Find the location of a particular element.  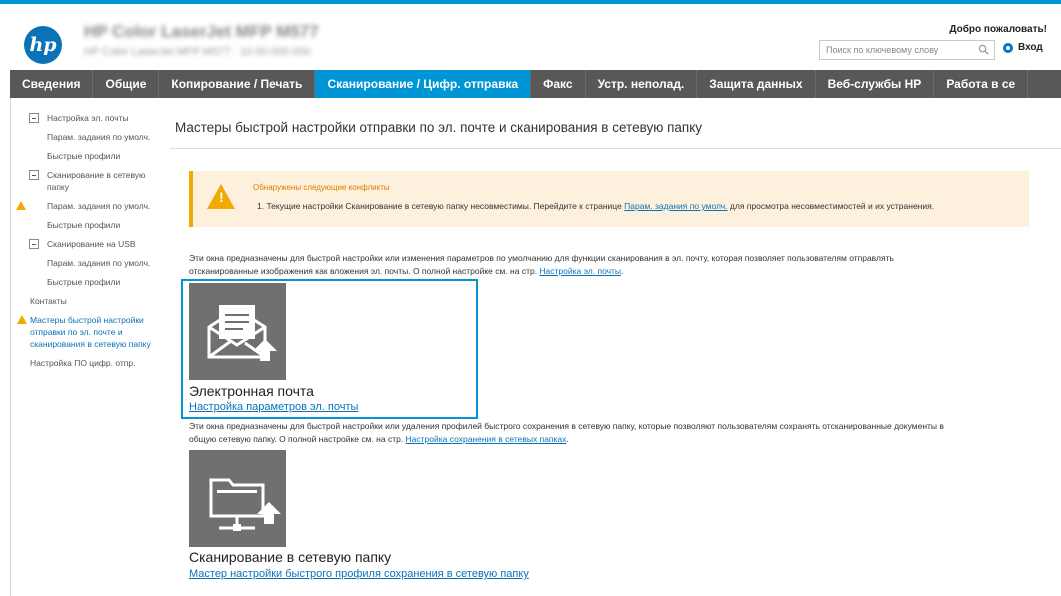

sidebar-item-digital-sending-software: Настройка ПО цифр. отпр. is located at coordinates (89, 363).